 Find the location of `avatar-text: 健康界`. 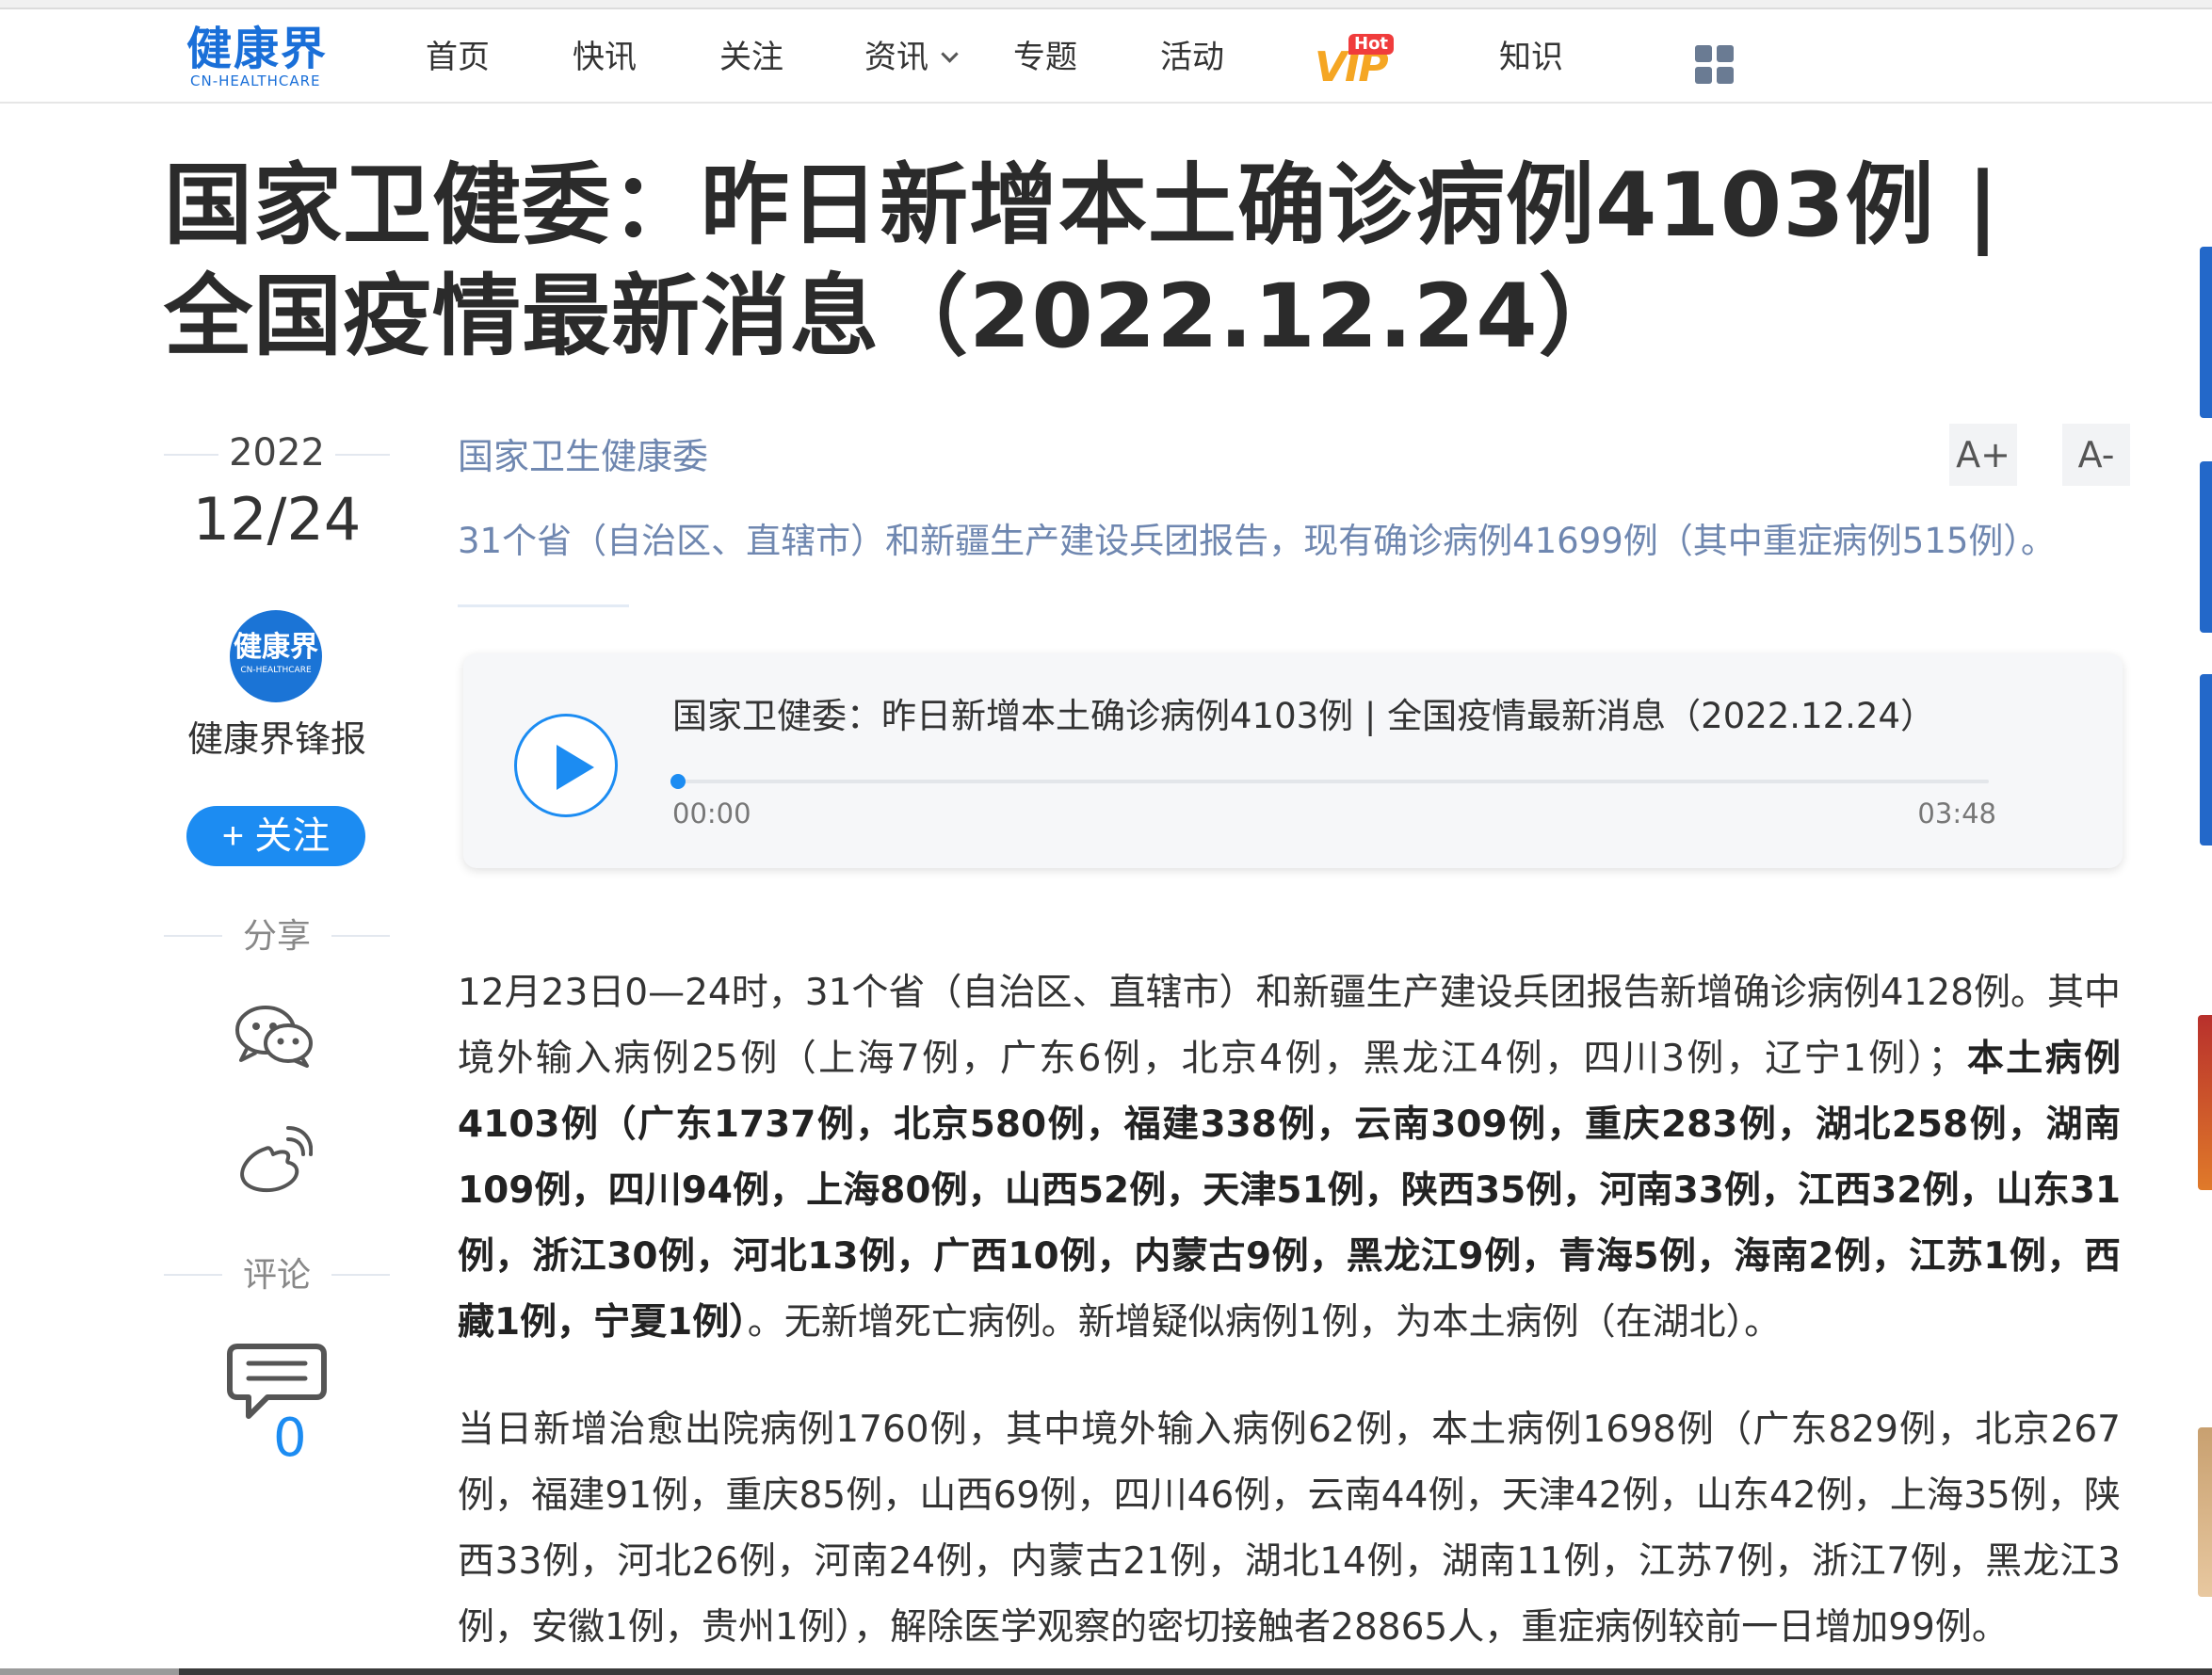

avatar-text: 健康界 is located at coordinates (276, 647).